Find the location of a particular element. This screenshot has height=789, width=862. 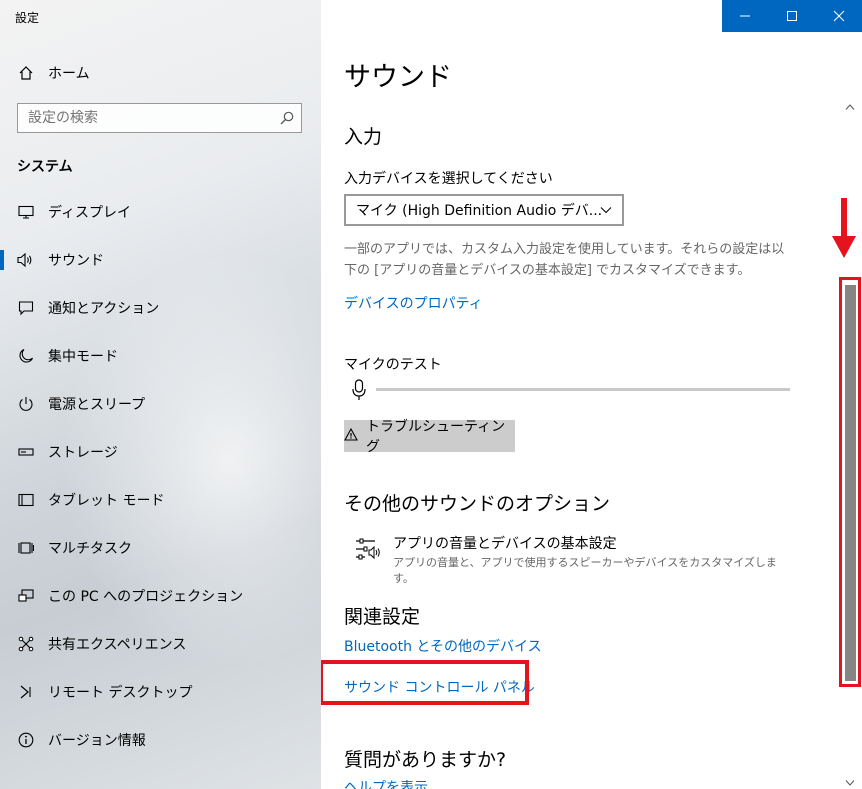

sidebar-item-tablet: タブレット モード is located at coordinates (160, 500).